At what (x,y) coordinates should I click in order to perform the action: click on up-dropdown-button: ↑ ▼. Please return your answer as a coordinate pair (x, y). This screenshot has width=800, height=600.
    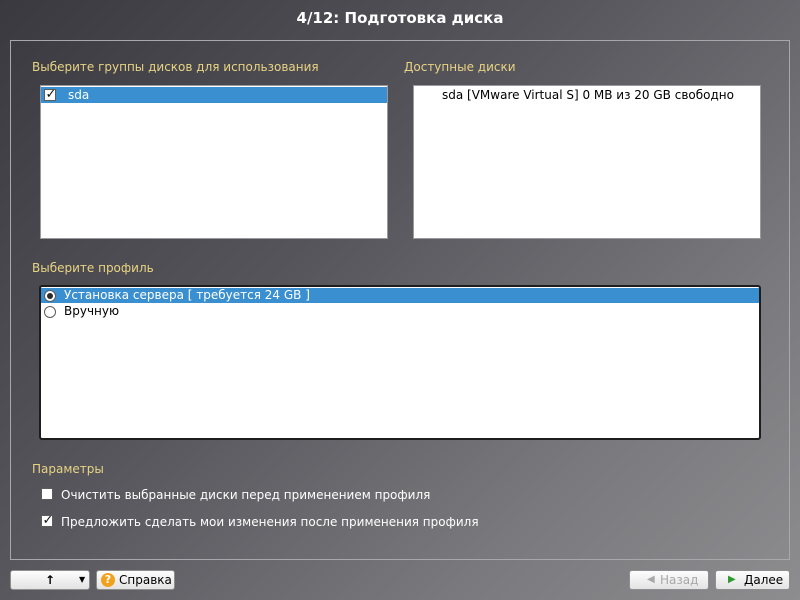
    Looking at the image, I should click on (50, 580).